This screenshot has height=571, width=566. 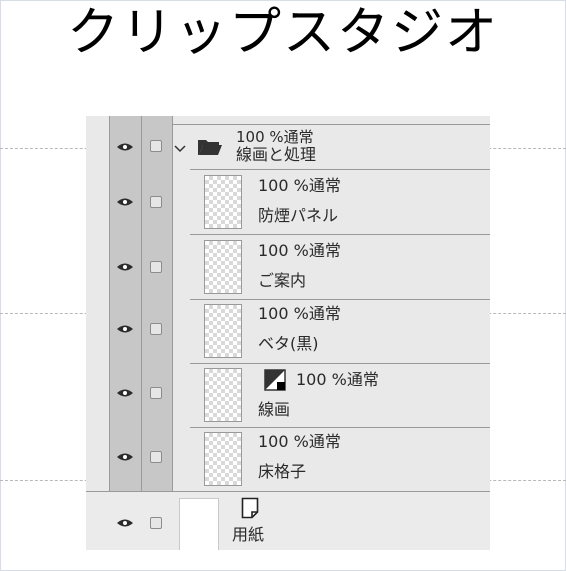 I want to click on layer-name: 線画と処理, so click(x=276, y=154).